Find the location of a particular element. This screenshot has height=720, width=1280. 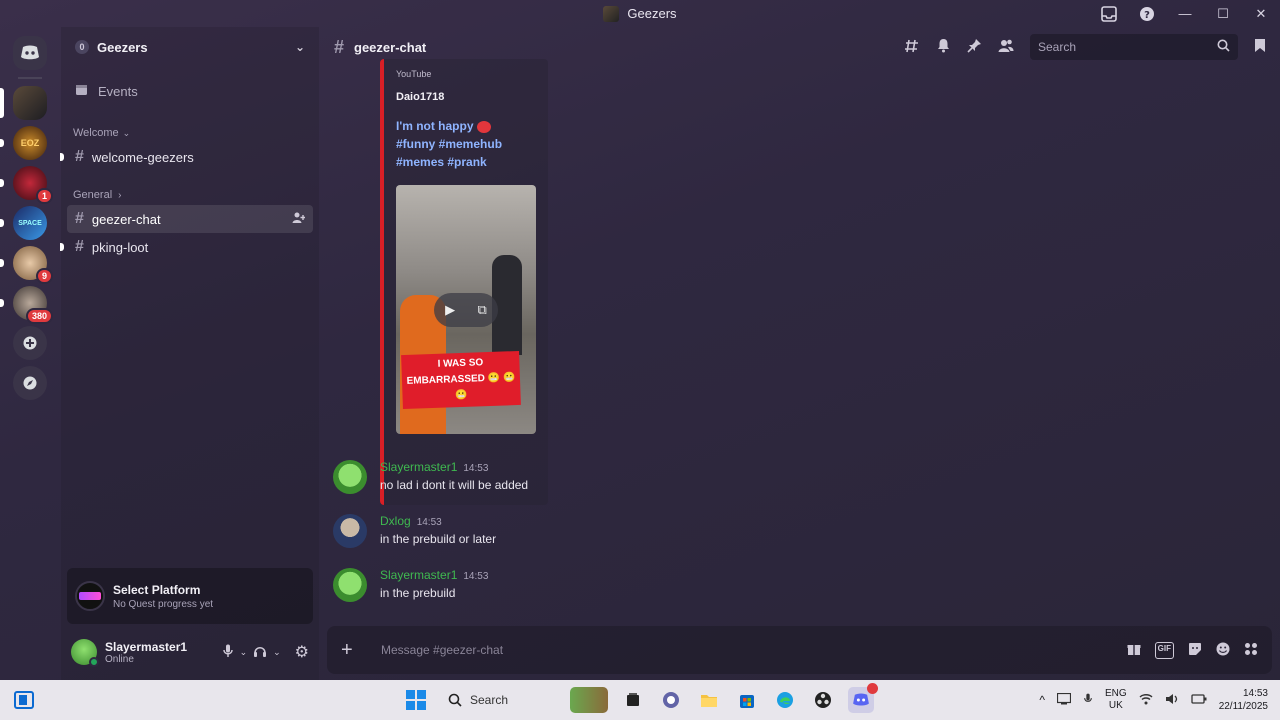

emoji-icon is located at coordinates (1223, 650).